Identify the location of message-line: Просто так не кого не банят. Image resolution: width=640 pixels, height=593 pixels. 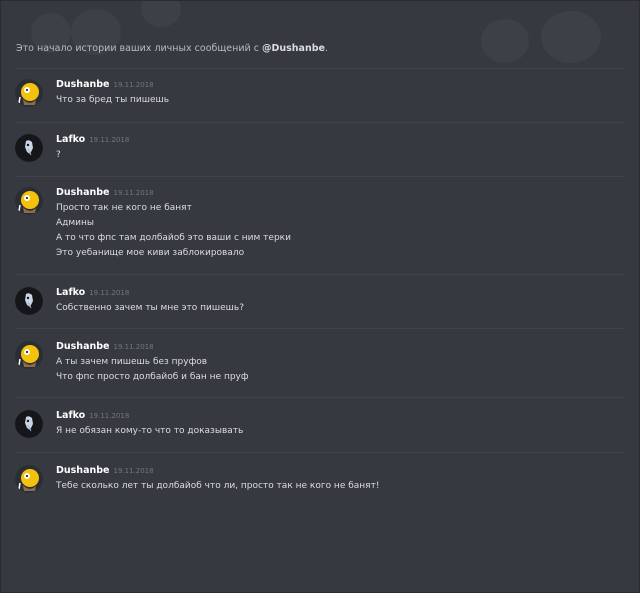
(124, 208).